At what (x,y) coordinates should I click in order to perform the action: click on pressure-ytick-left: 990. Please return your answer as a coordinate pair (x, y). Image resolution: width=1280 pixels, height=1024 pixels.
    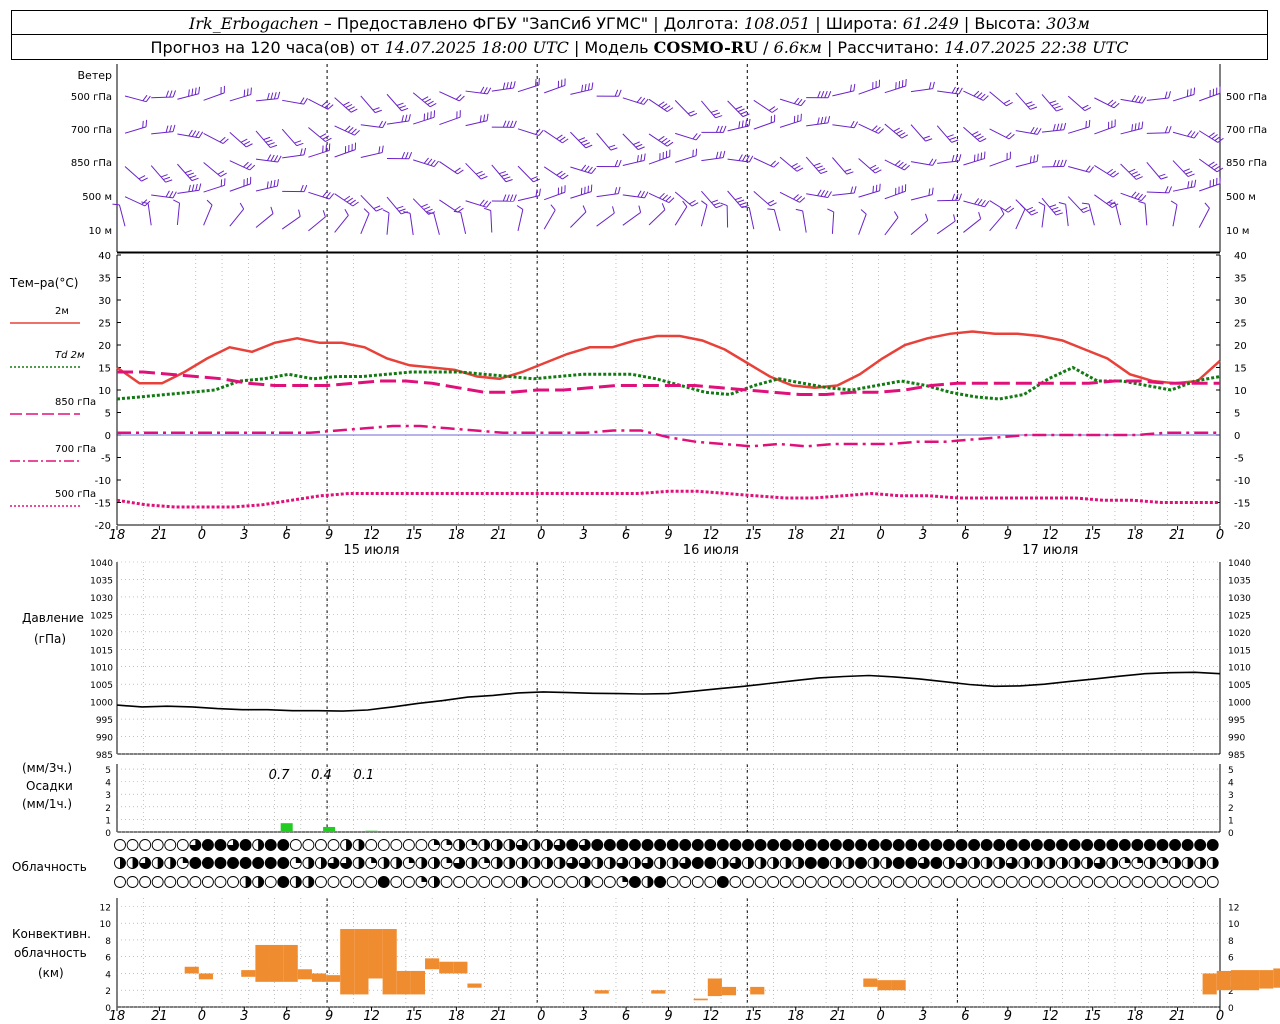
    Looking at the image, I should click on (104, 739).